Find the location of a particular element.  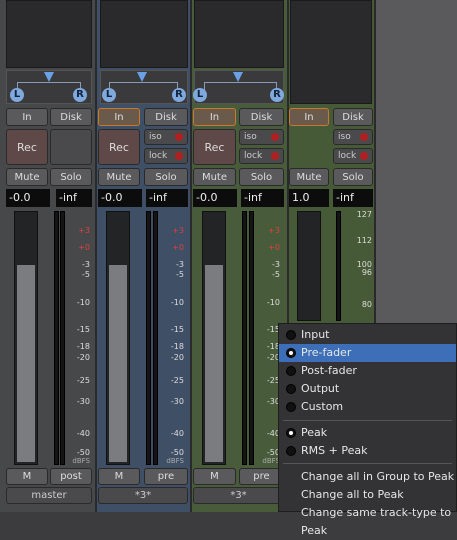

menu-separator is located at coordinates (367, 463).